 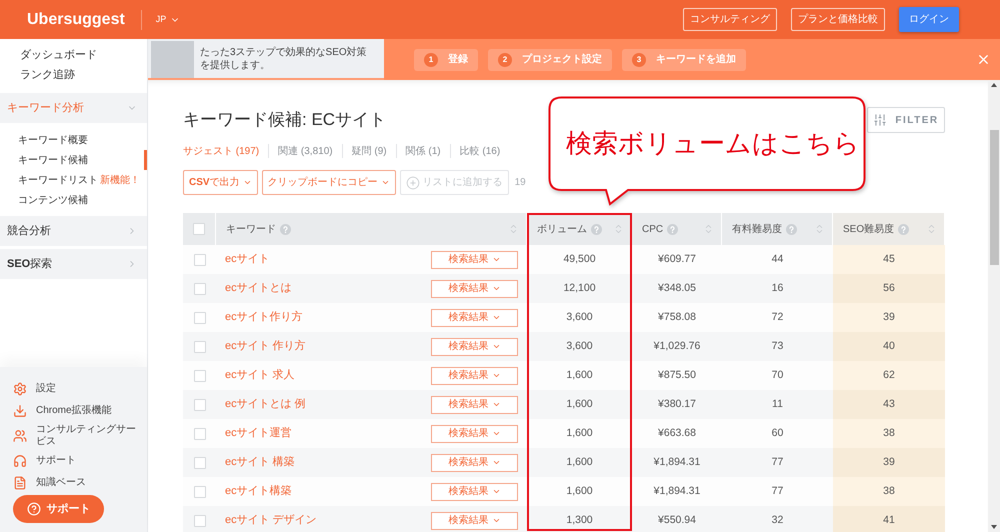 I want to click on table-cell-text: 11, so click(x=777, y=404).